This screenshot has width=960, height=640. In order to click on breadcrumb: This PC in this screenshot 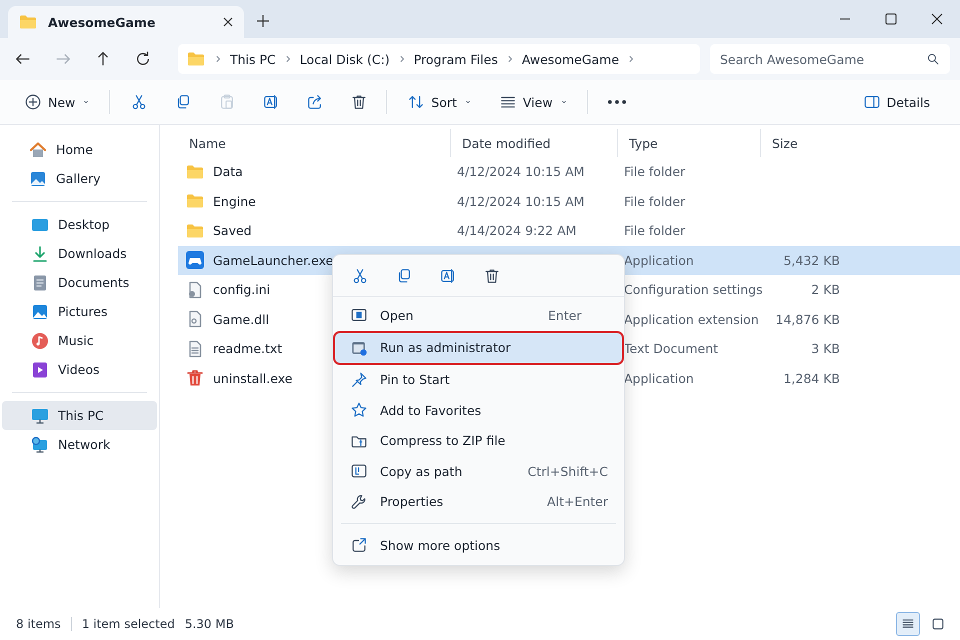, I will do `click(253, 59)`.